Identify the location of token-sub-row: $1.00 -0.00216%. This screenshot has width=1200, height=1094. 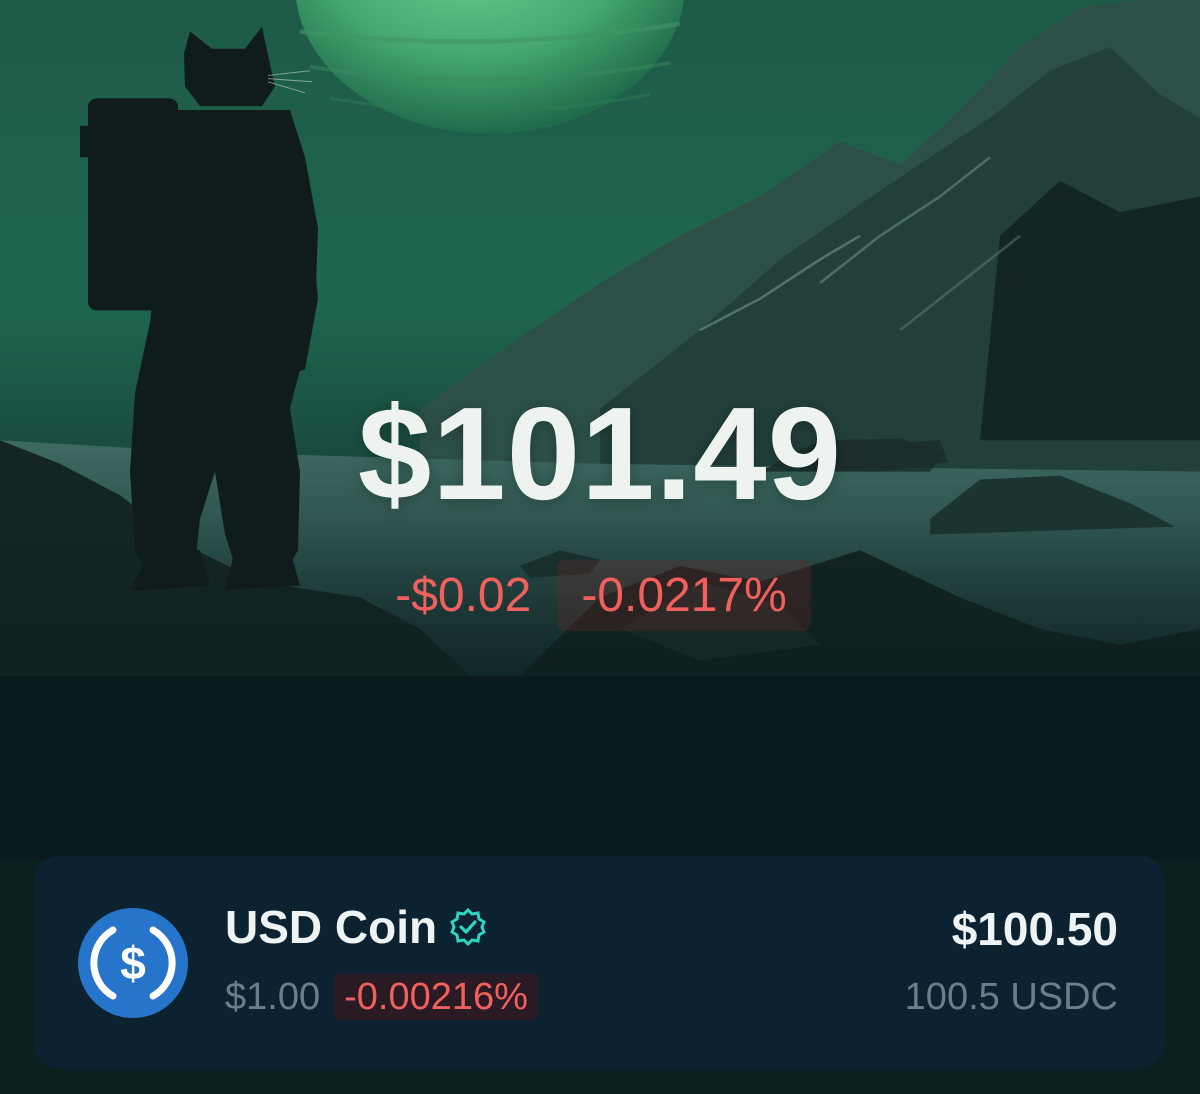
(381, 997).